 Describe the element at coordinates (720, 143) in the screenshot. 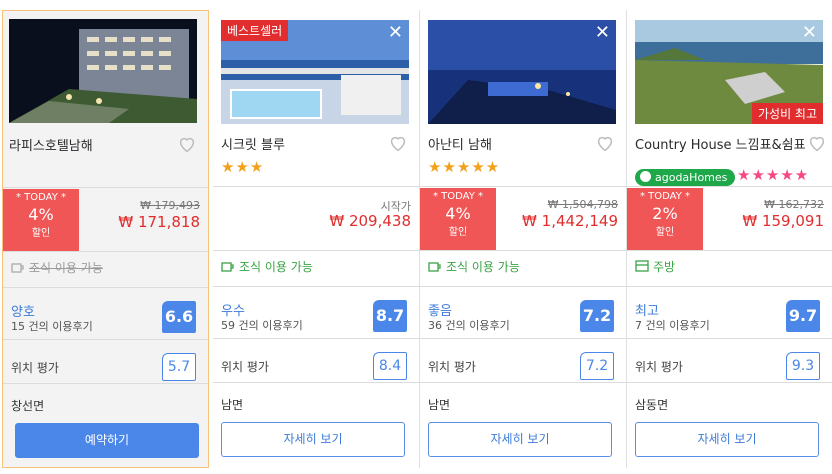

I see `hotel-name: Country House 느낌표&쉼표` at that location.